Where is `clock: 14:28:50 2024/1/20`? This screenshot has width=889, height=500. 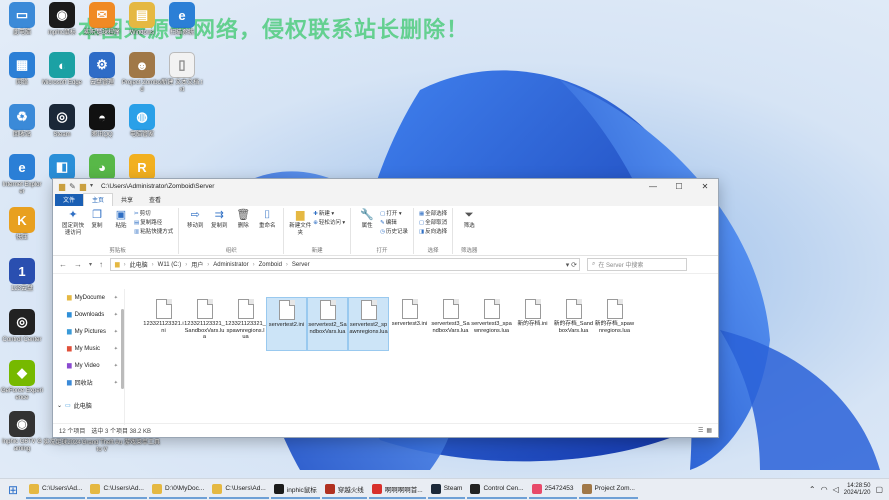
clock: 14:28:50 2024/1/20 is located at coordinates (857, 490).